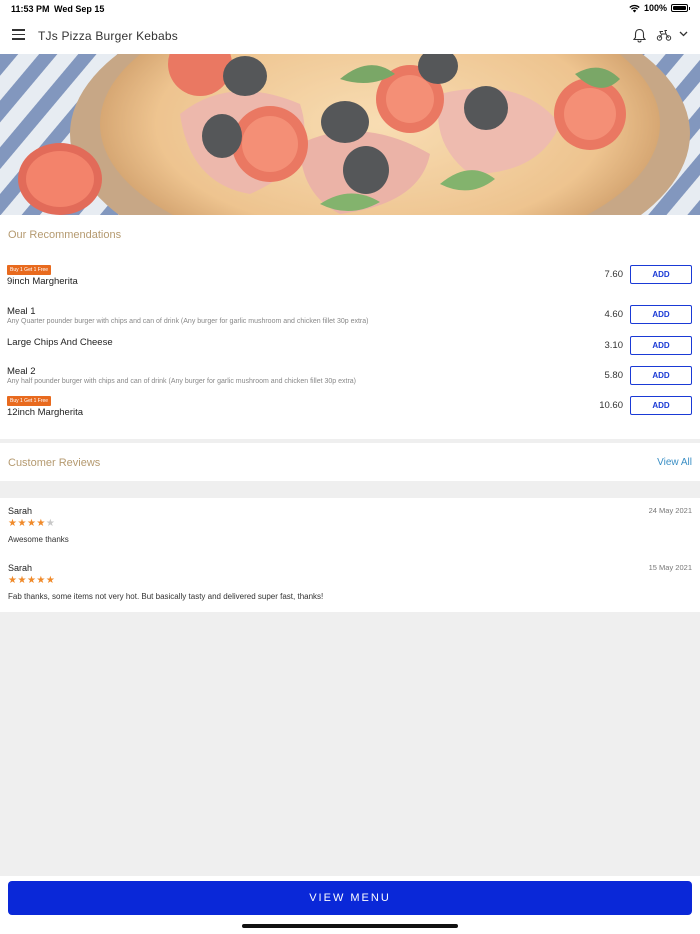  I want to click on app-header: TJs Pizza Burger Kebabs, so click(350, 36).